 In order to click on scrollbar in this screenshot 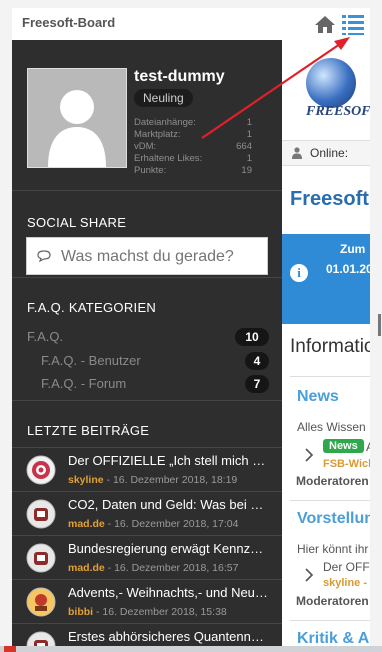, I will do `click(379, 325)`.